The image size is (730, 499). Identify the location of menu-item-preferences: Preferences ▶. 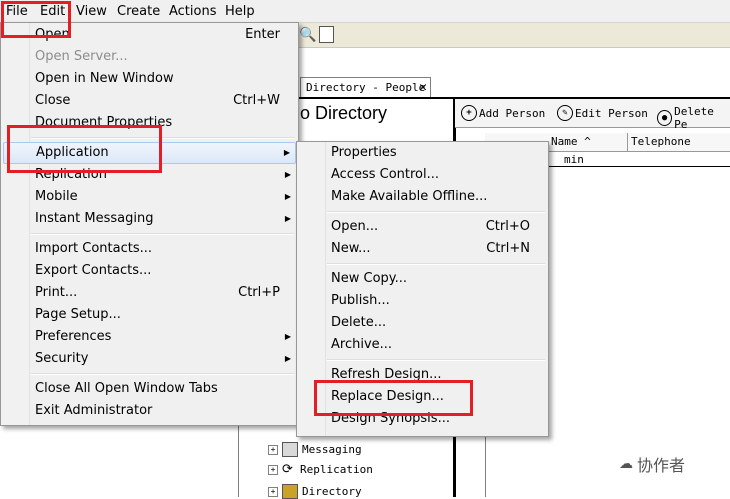
(149, 337).